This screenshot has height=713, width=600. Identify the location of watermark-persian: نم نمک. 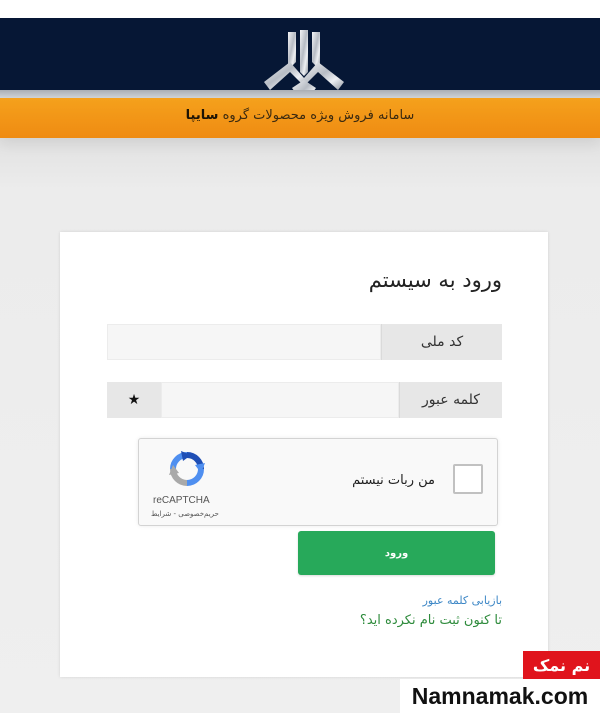
(561, 665).